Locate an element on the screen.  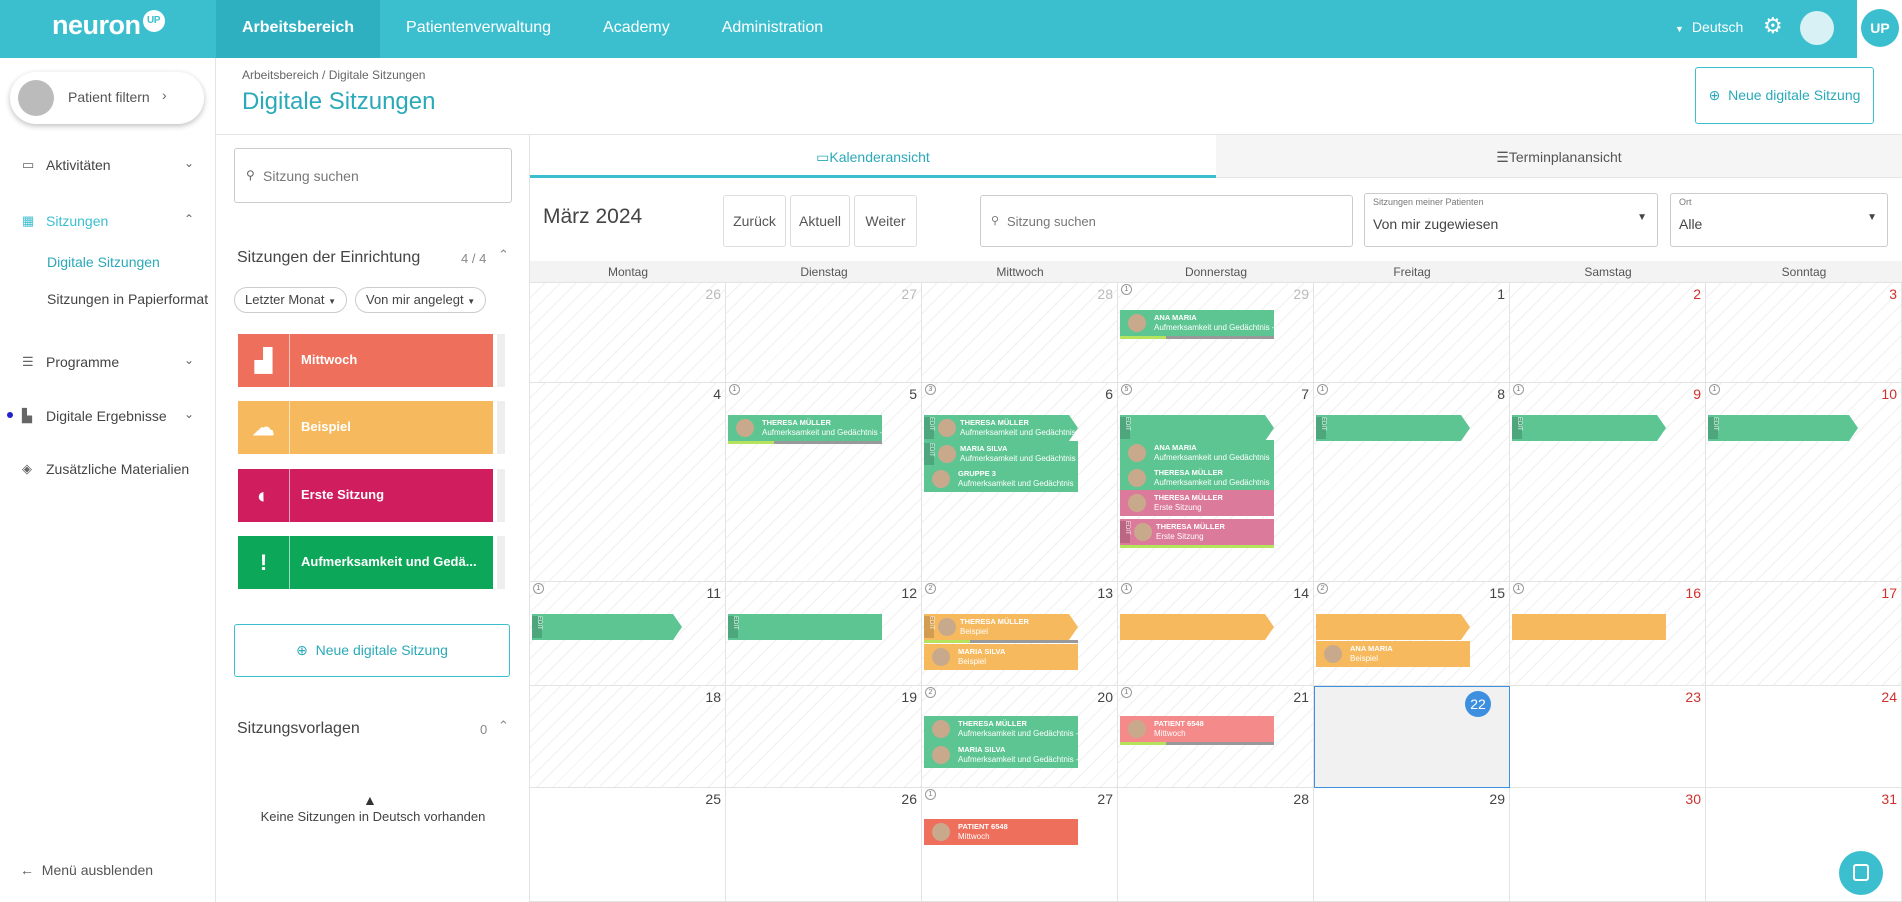
place-select: Ort Alle ▼ is located at coordinates (1779, 220).